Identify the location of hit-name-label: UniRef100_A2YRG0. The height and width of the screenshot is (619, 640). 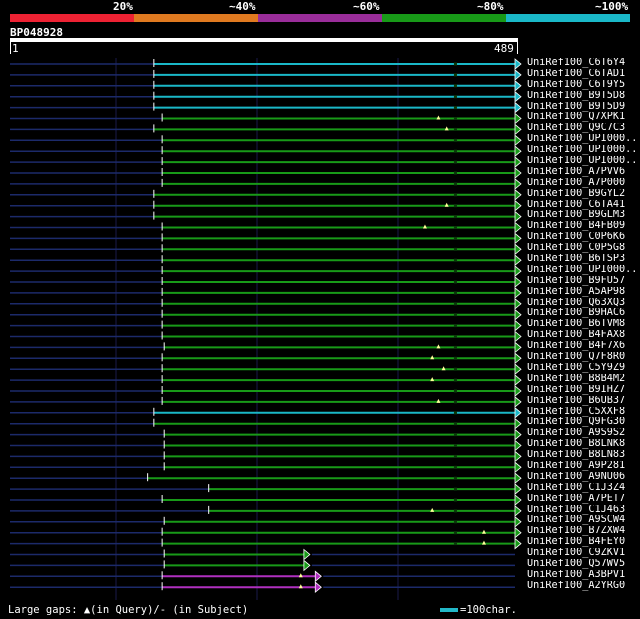
(583, 586).